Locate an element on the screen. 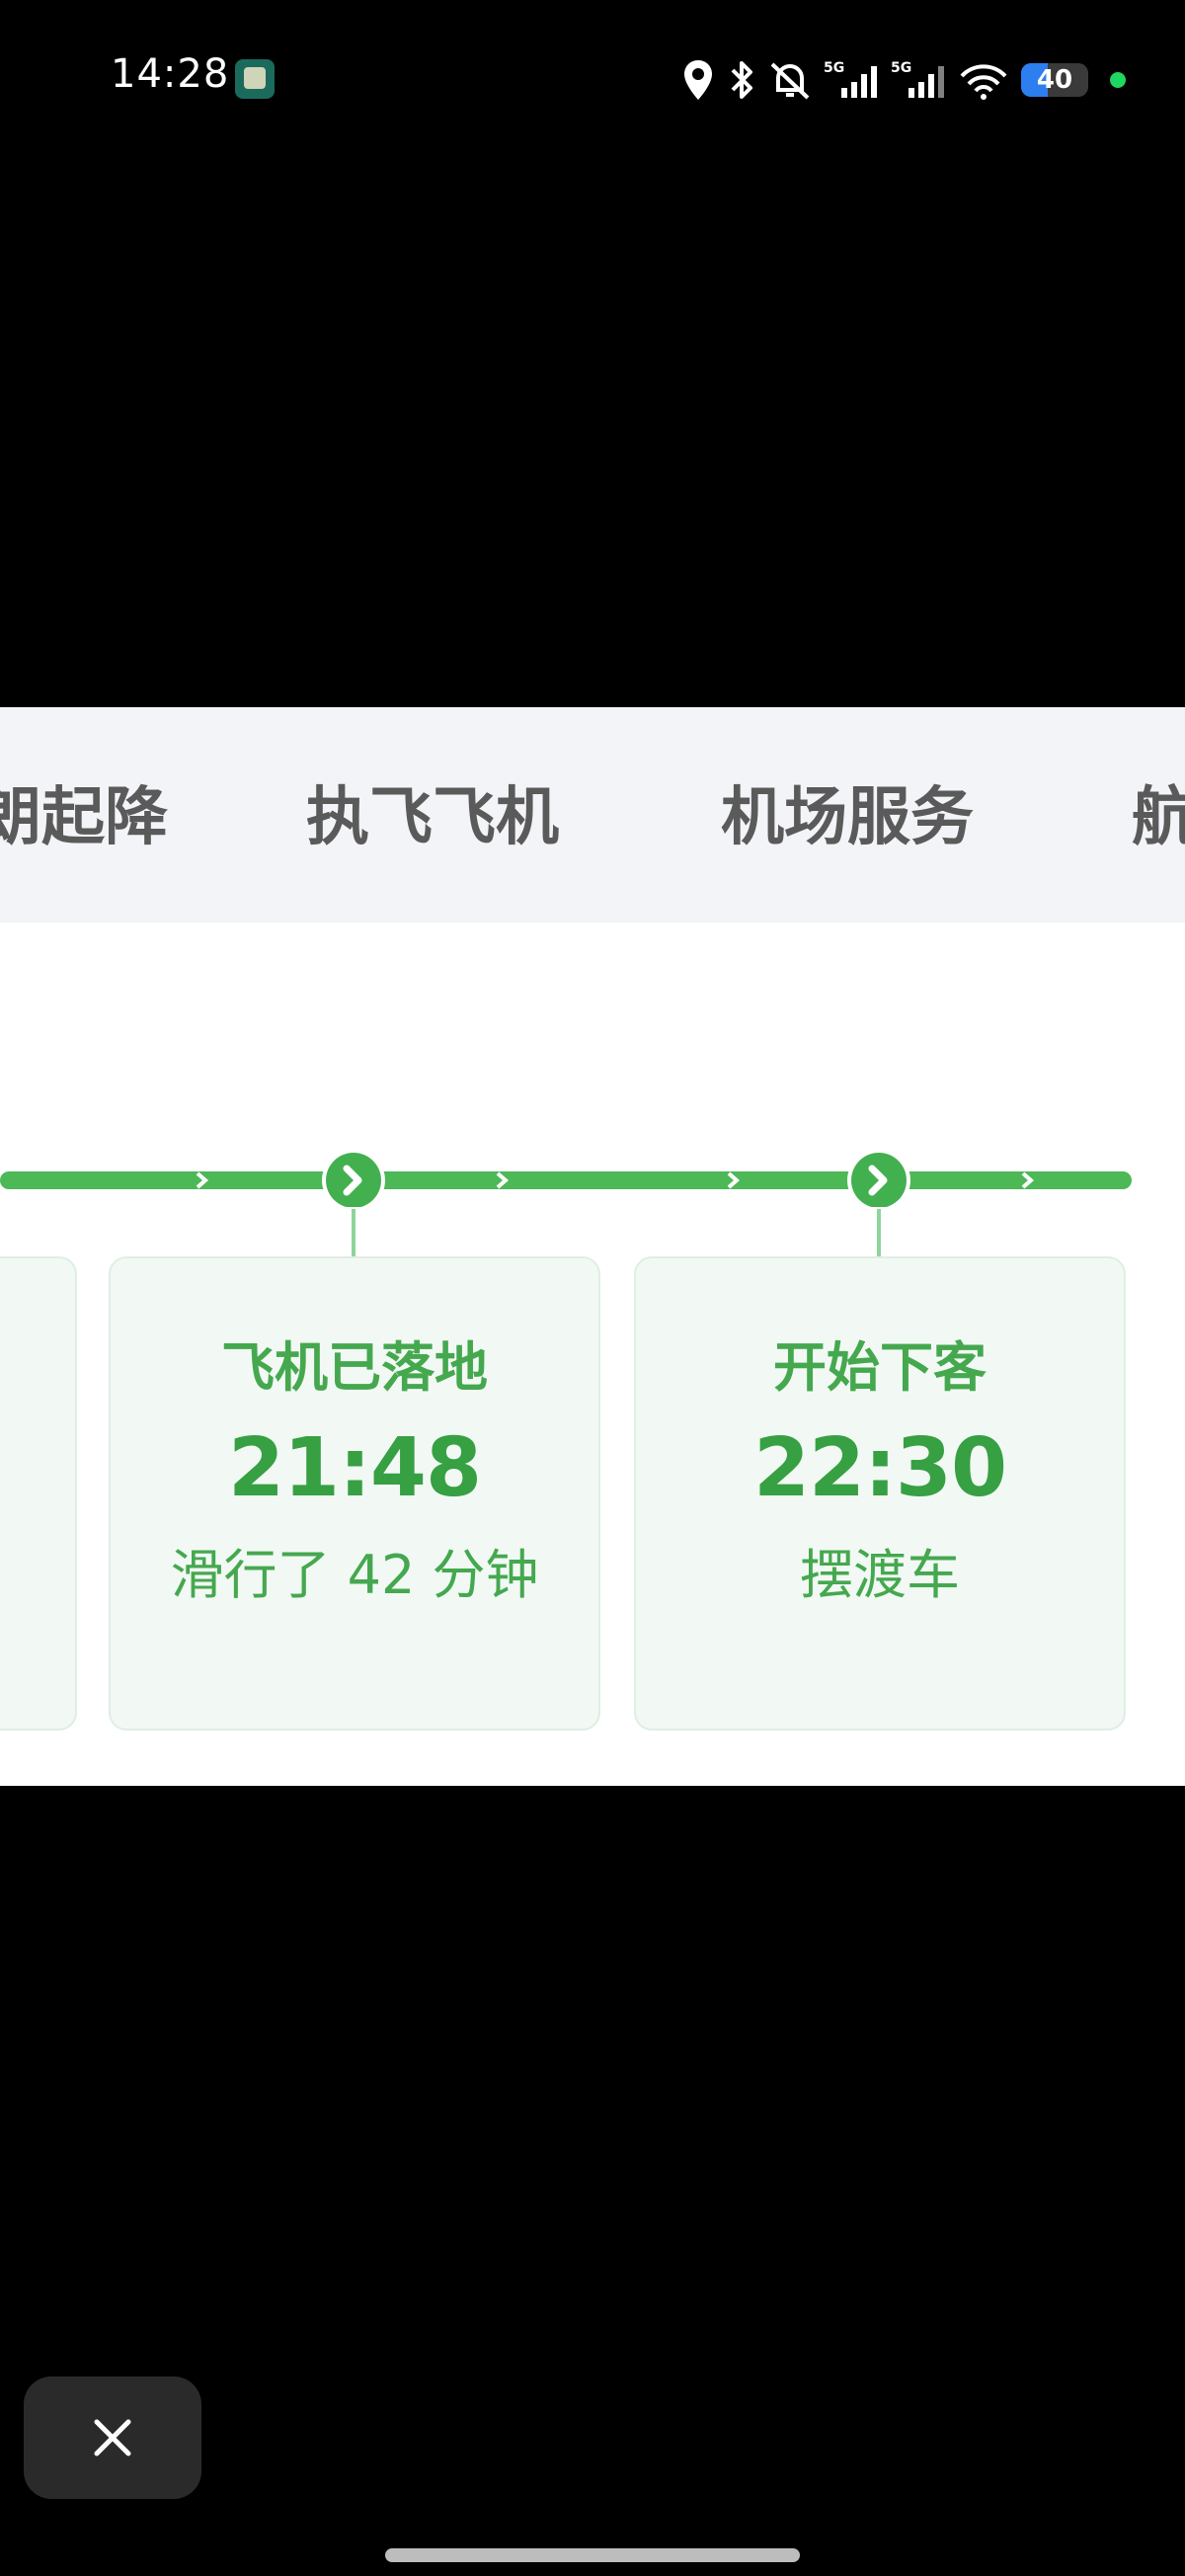 The width and height of the screenshot is (1185, 2576). app-notification-icon is located at coordinates (255, 79).